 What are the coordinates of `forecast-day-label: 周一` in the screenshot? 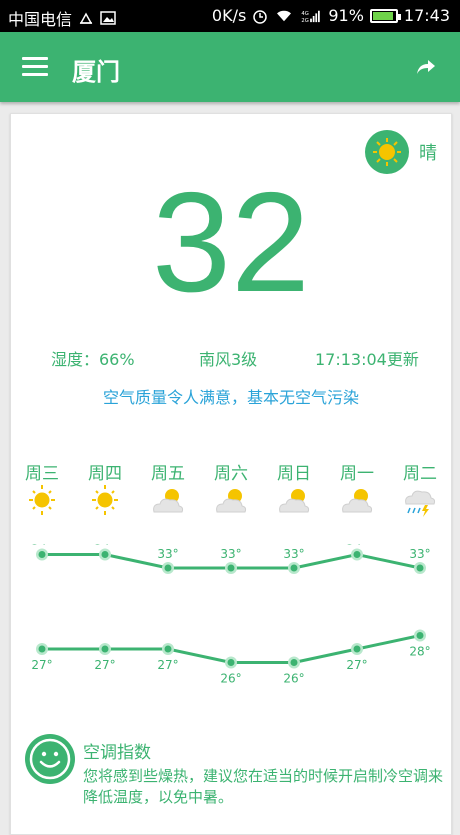 It's located at (357, 474).